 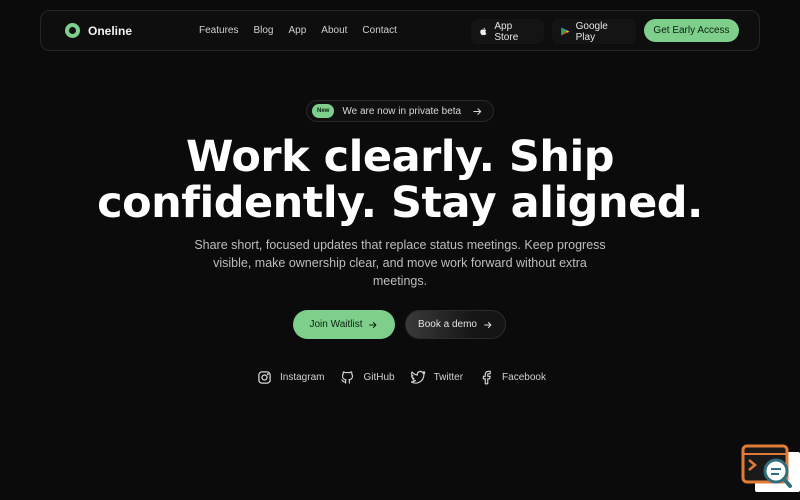 What do you see at coordinates (218, 30) in the screenshot?
I see `nav-link-features: Features` at bounding box center [218, 30].